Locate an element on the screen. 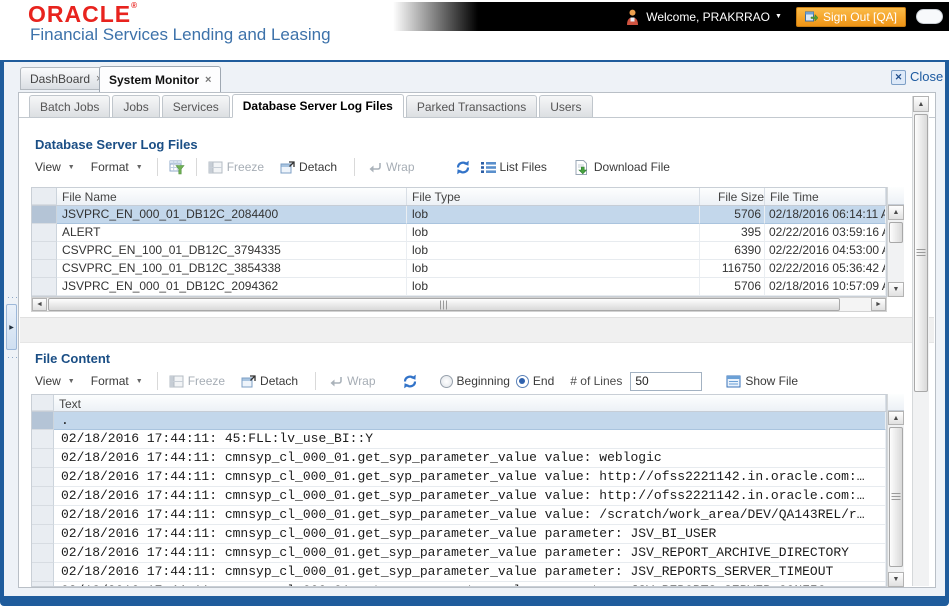 This screenshot has height=606, width=949. radio-beginning-icon is located at coordinates (446, 381).